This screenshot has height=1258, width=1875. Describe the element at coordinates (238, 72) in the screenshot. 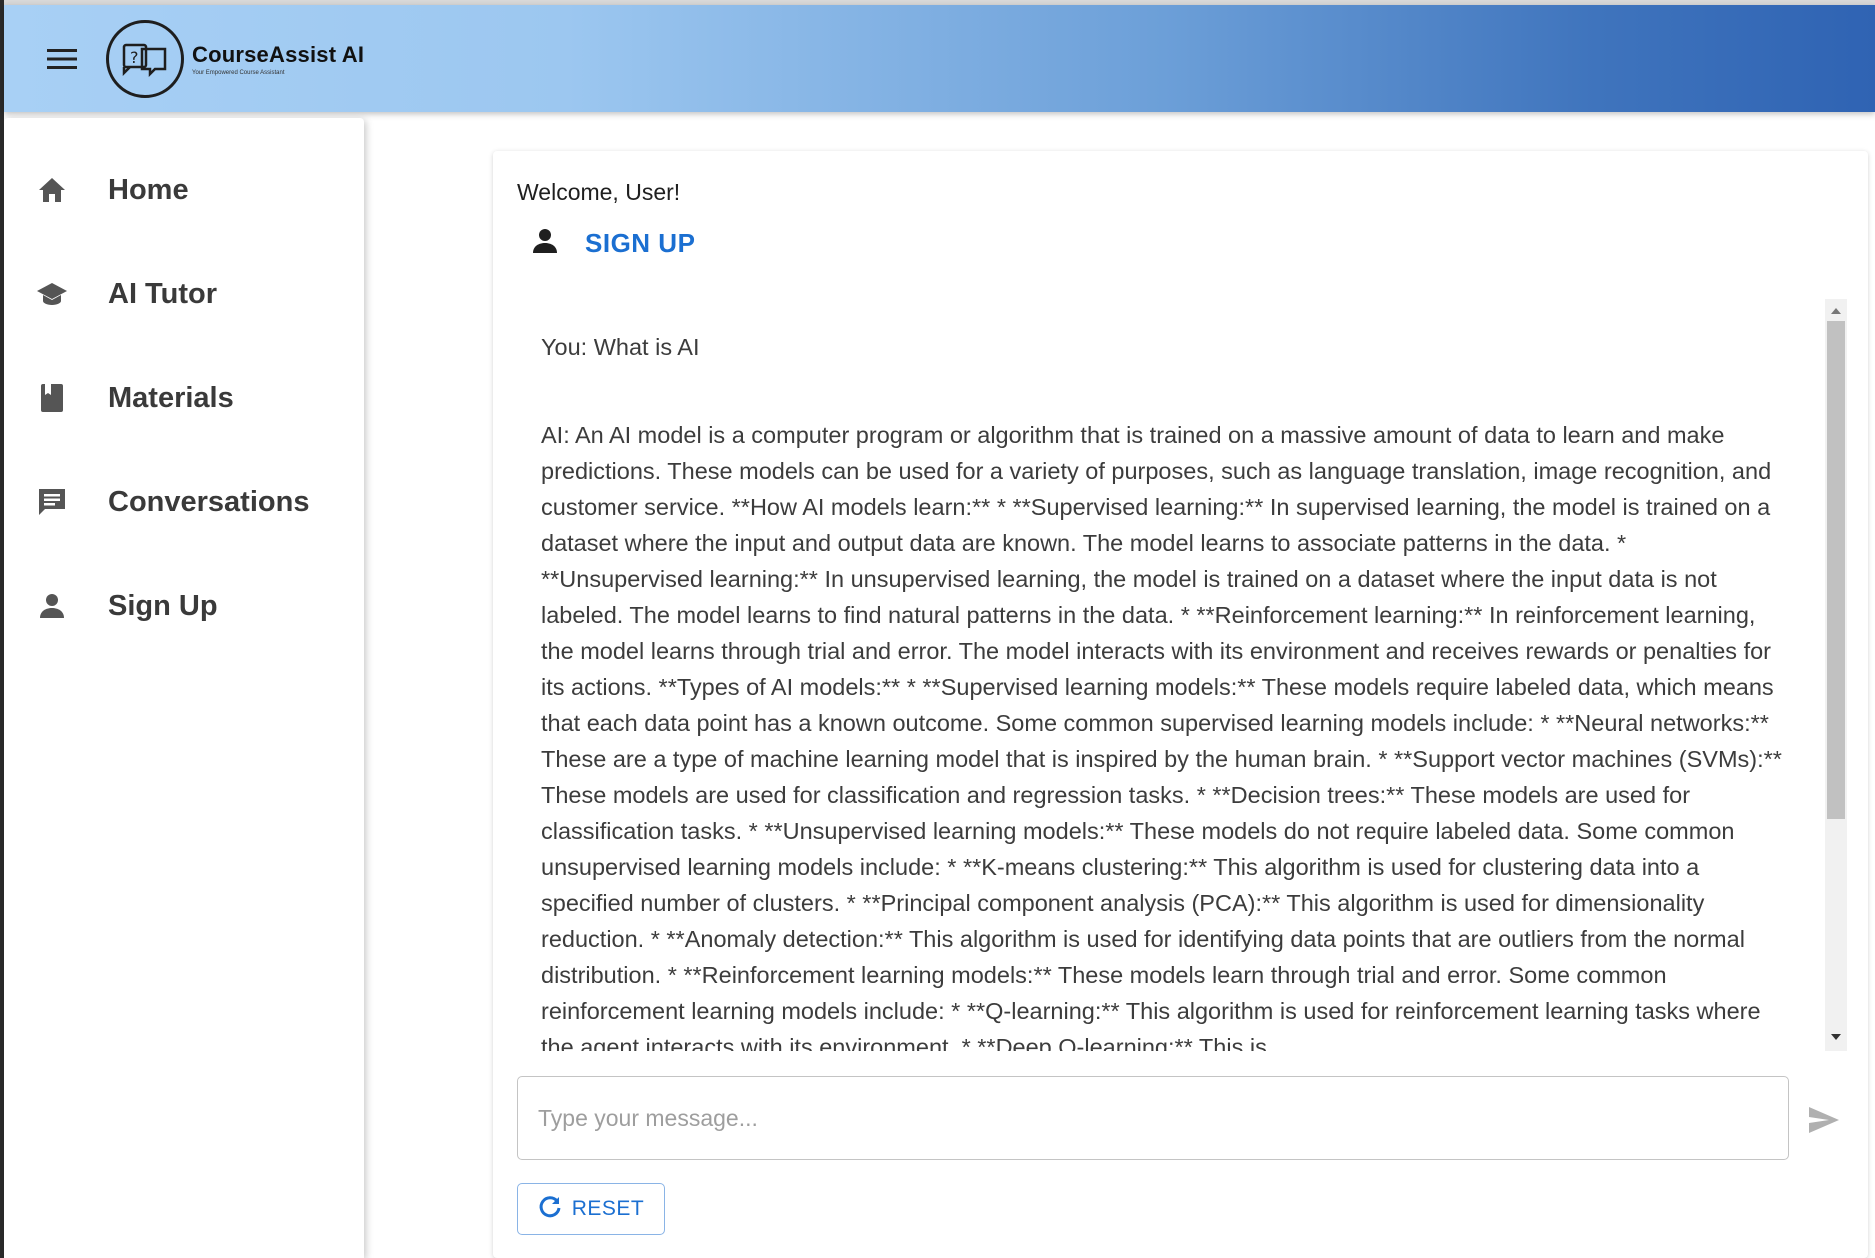

I see `brand-tagline: Your Empowered Course Assistant` at that location.